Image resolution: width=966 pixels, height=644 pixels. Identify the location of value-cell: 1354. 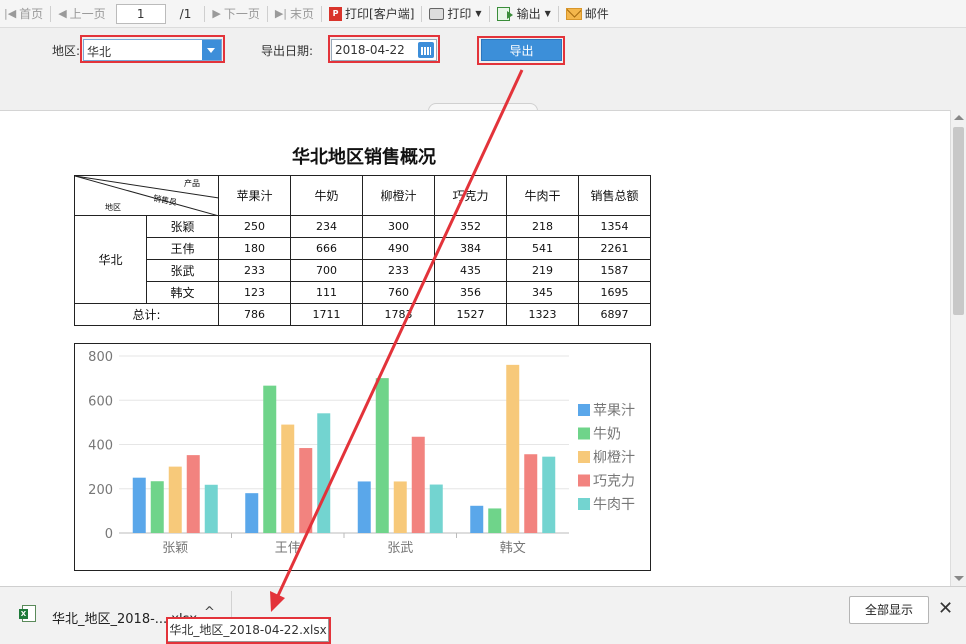
(614, 226).